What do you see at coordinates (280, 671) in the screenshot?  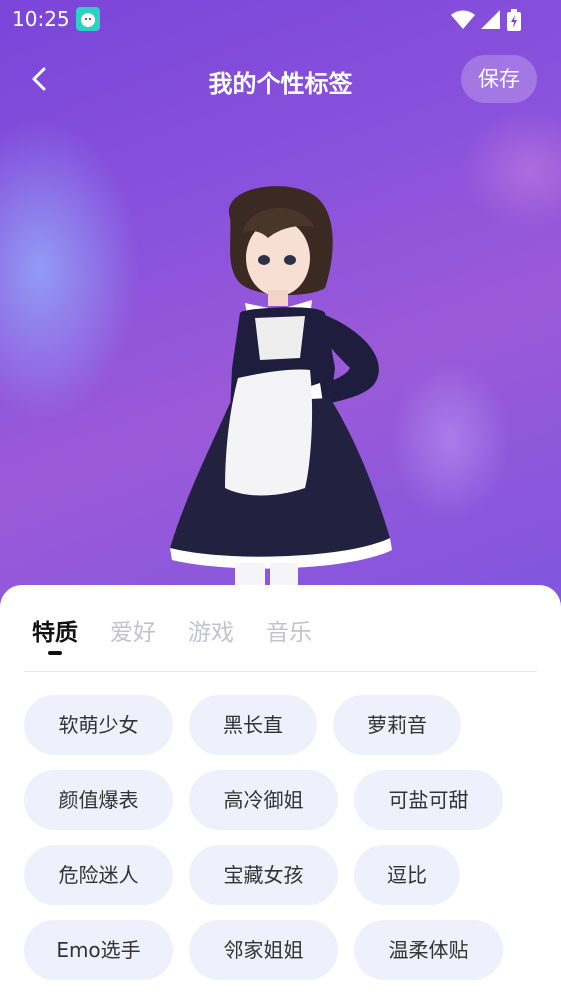 I see `tabs-divider` at bounding box center [280, 671].